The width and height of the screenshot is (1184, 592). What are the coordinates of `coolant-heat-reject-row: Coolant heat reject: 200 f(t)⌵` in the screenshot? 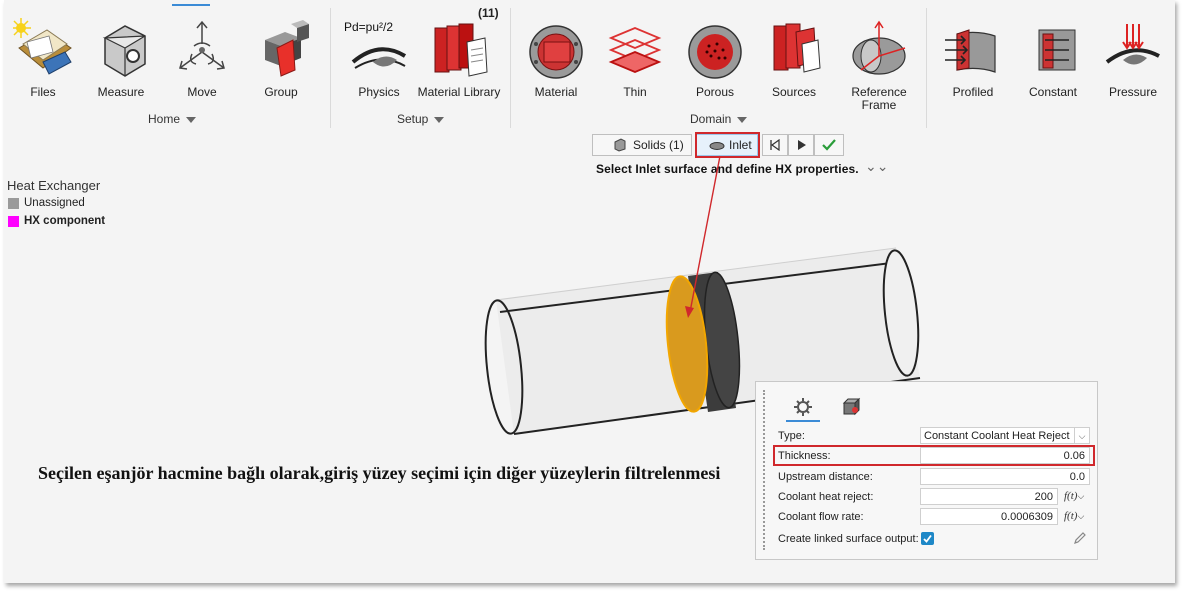 It's located at (932, 497).